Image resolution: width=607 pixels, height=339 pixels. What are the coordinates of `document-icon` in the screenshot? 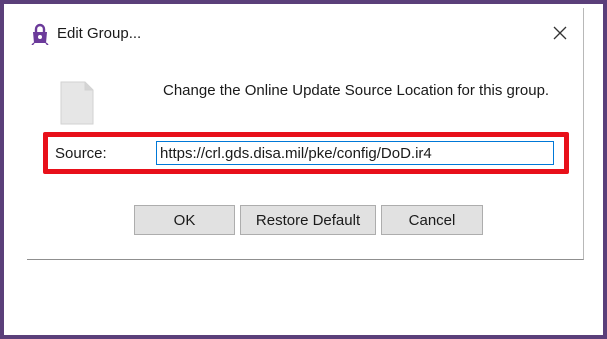 It's located at (77, 103).